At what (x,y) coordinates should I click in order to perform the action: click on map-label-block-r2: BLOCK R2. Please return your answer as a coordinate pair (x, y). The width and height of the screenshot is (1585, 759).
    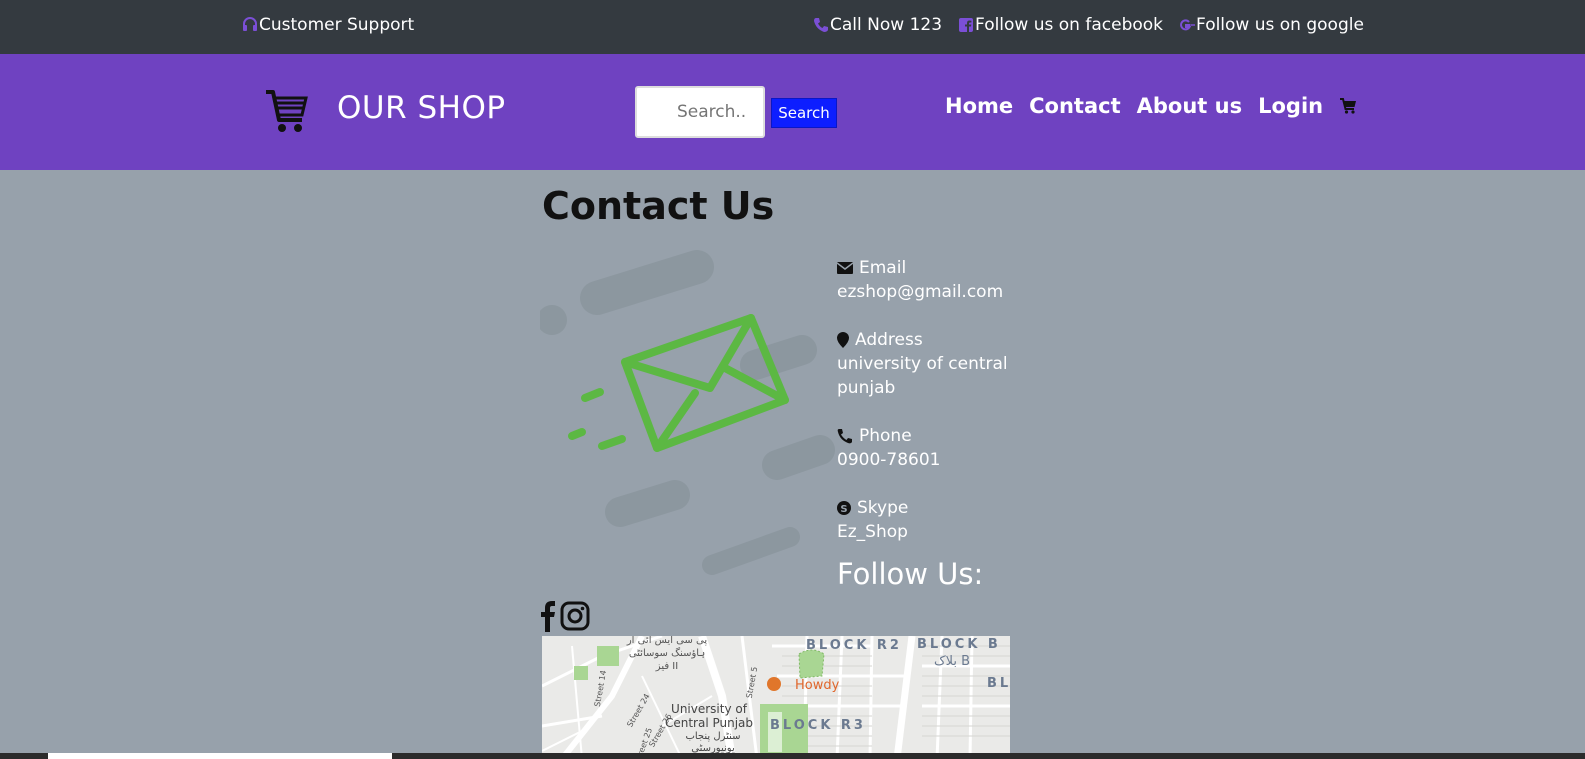
    Looking at the image, I should click on (854, 645).